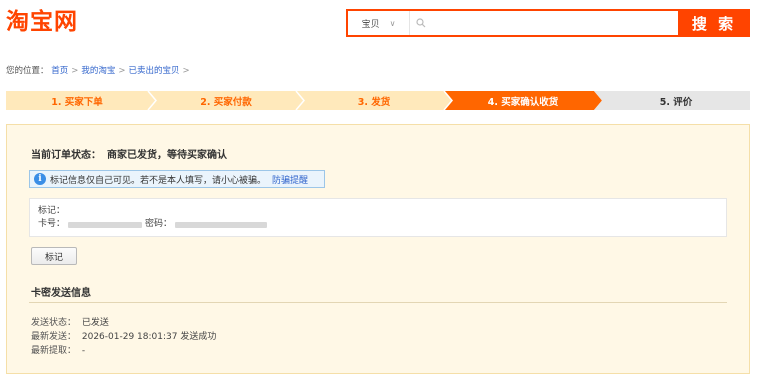  I want to click on progress-step-4: 4. 买家确认收货, so click(523, 102).